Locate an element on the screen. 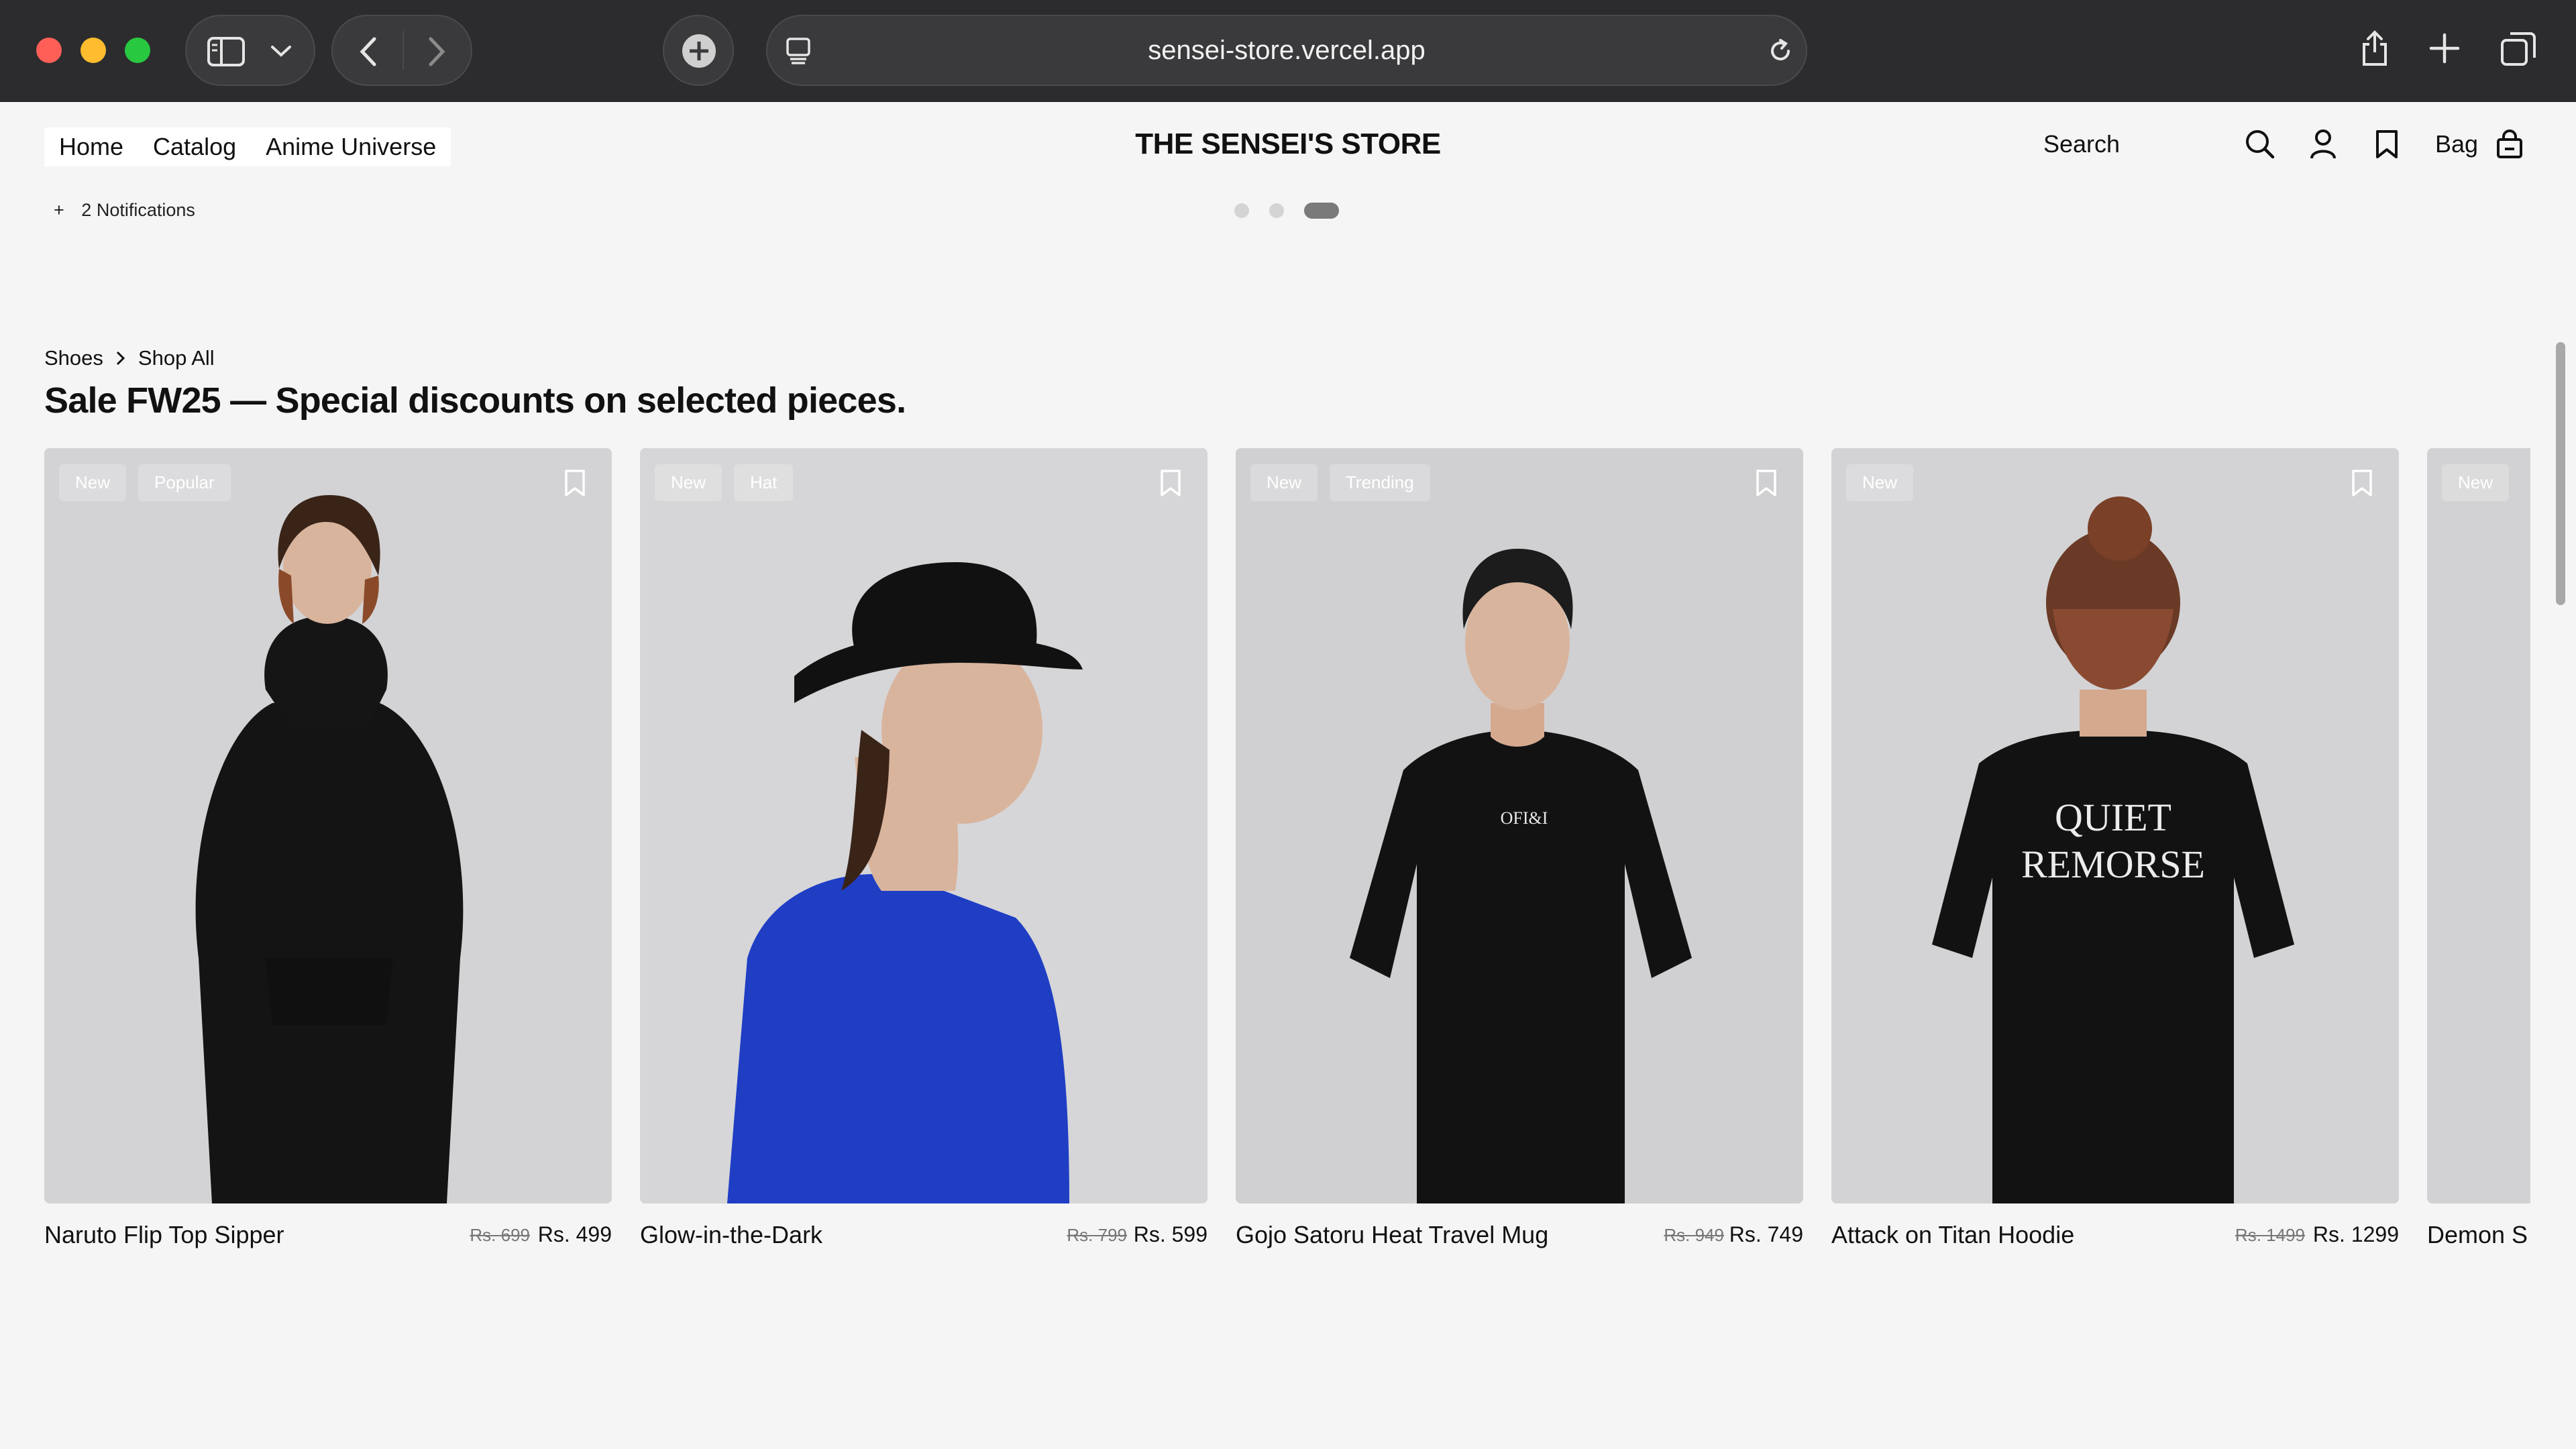 Image resolution: width=2576 pixels, height=1449 pixels. reload-icon is located at coordinates (1780, 51).